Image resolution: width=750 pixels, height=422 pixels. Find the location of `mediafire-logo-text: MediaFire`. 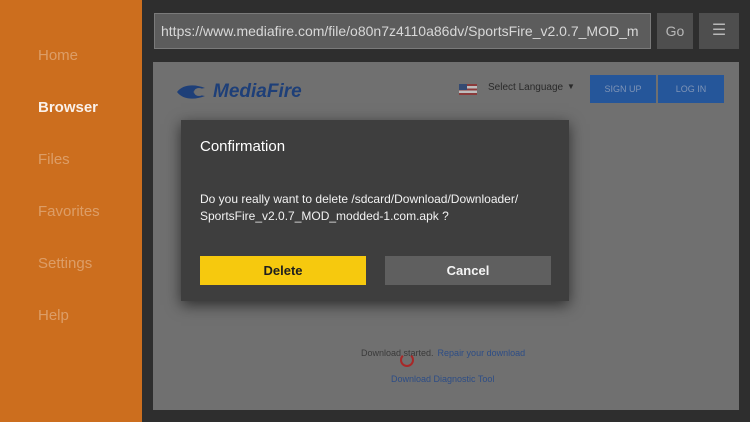

mediafire-logo-text: MediaFire is located at coordinates (257, 91).